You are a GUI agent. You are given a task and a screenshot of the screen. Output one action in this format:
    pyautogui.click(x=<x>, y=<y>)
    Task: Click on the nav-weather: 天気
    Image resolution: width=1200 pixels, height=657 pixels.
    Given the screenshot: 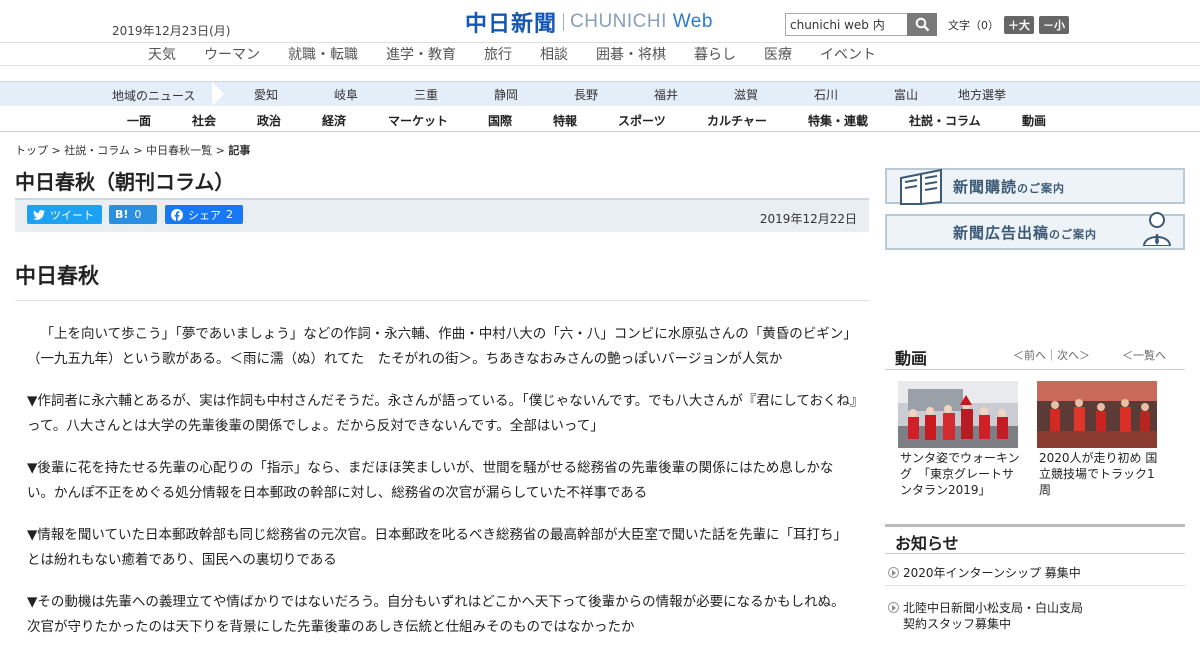 What is the action you would take?
    pyautogui.click(x=162, y=54)
    